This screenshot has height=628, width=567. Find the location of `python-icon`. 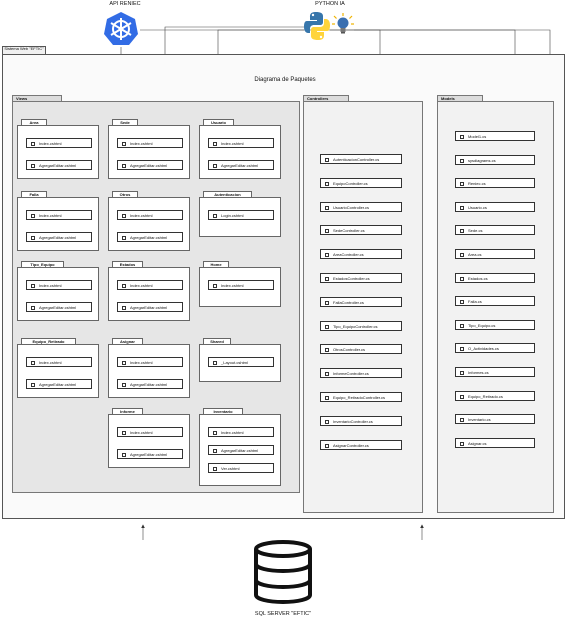

python-icon is located at coordinates (317, 26).